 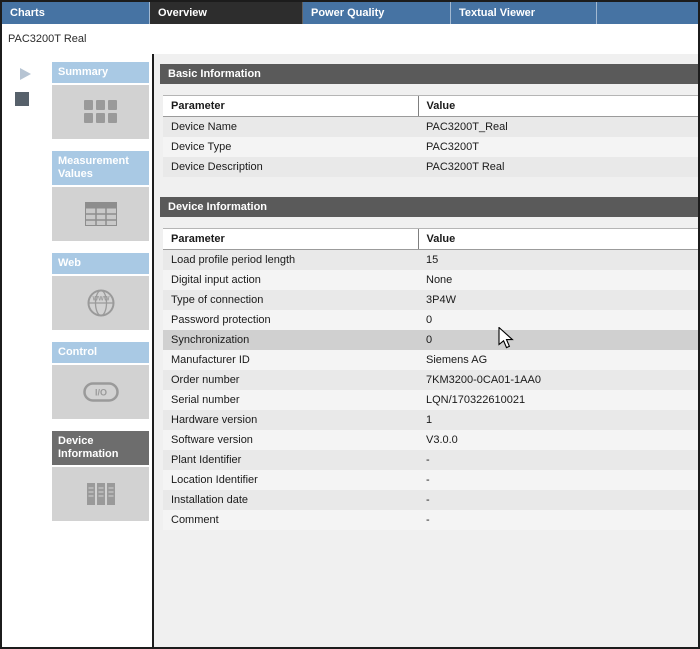 What do you see at coordinates (22, 99) in the screenshot?
I see `stop-icon` at bounding box center [22, 99].